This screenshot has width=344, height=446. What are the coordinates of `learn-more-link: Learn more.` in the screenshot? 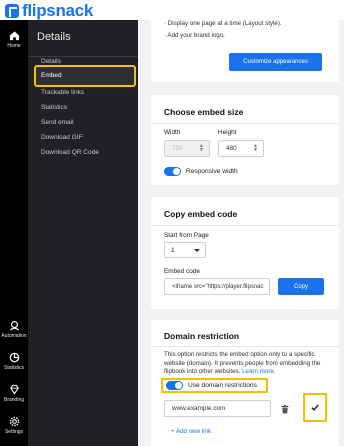 It's located at (258, 371).